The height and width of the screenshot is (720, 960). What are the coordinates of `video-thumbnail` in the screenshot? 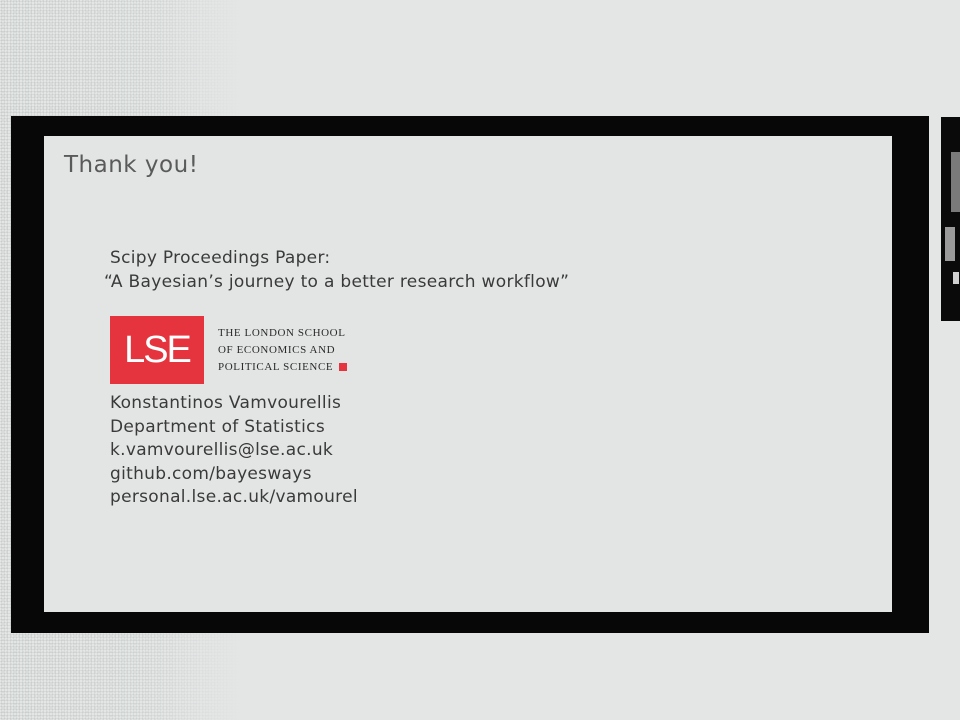 It's located at (950, 219).